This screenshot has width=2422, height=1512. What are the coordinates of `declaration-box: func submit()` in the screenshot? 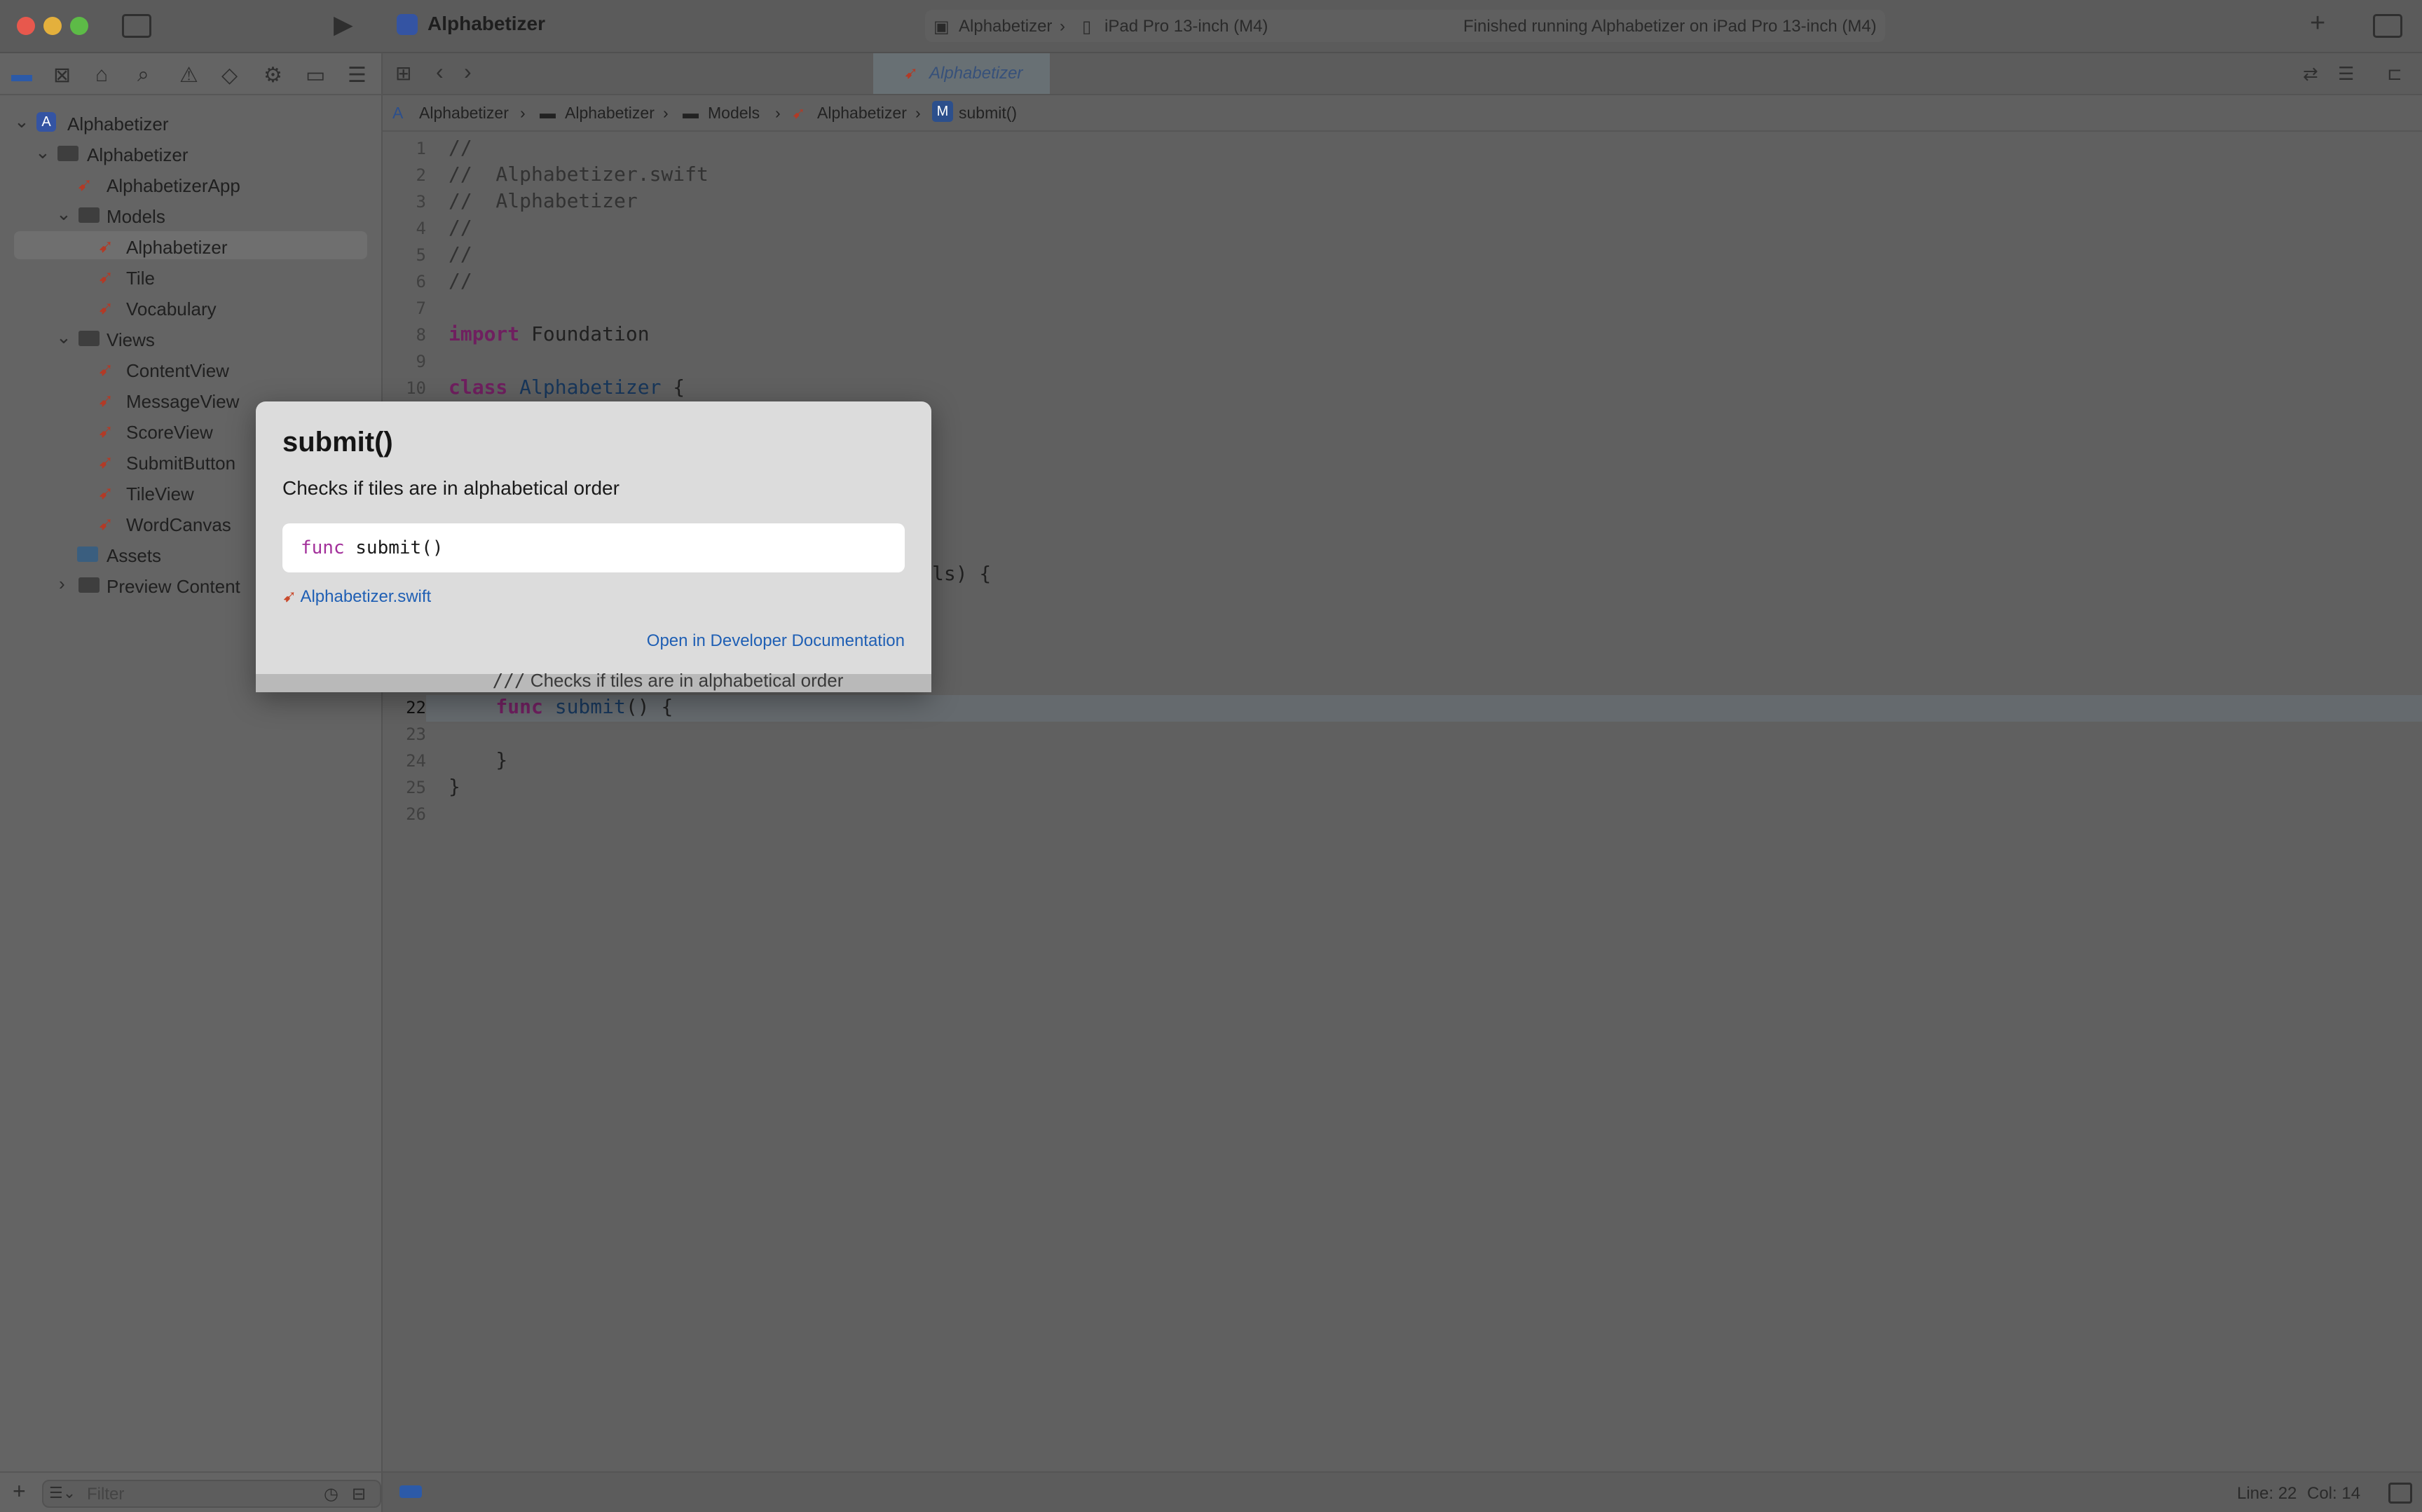 It's located at (593, 547).